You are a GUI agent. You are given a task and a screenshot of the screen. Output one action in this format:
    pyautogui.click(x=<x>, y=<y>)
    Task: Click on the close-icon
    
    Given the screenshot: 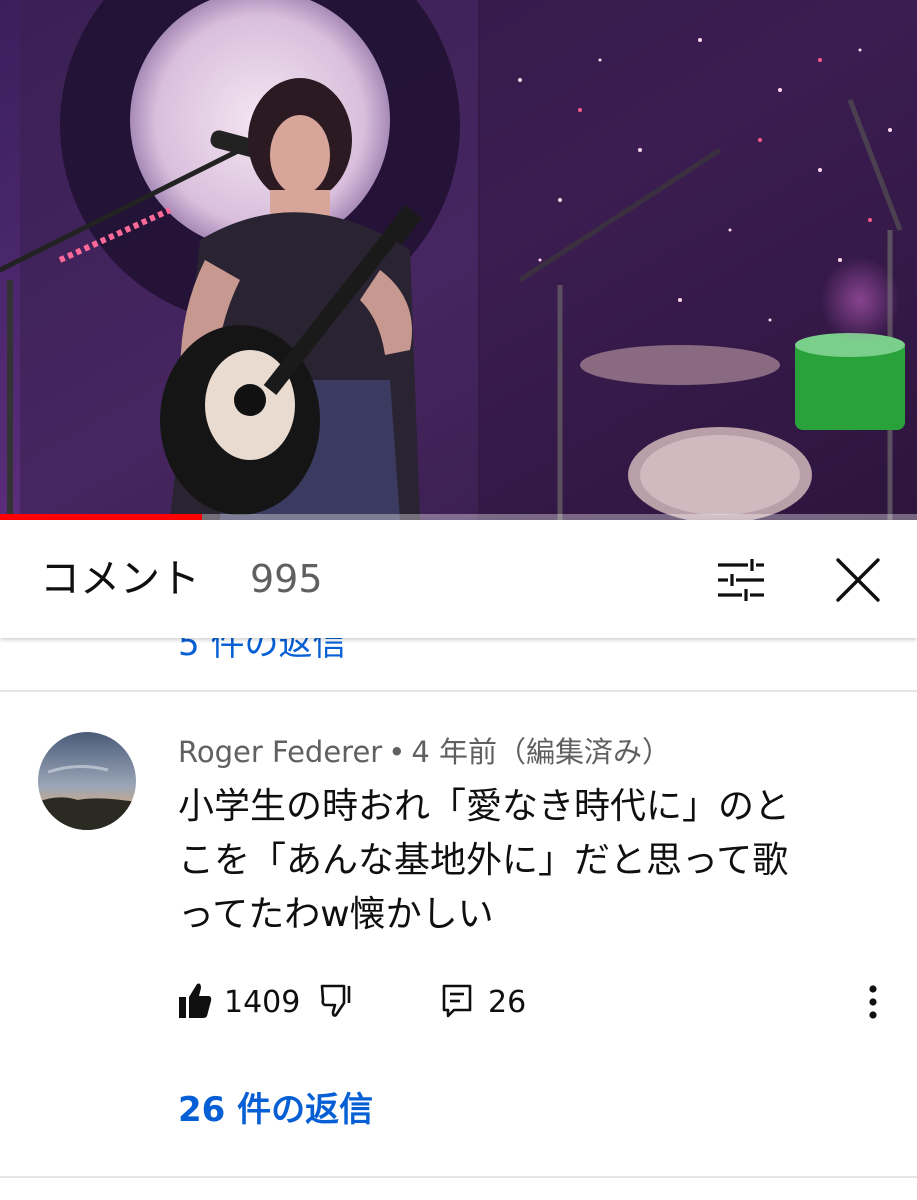 What is the action you would take?
    pyautogui.click(x=858, y=580)
    